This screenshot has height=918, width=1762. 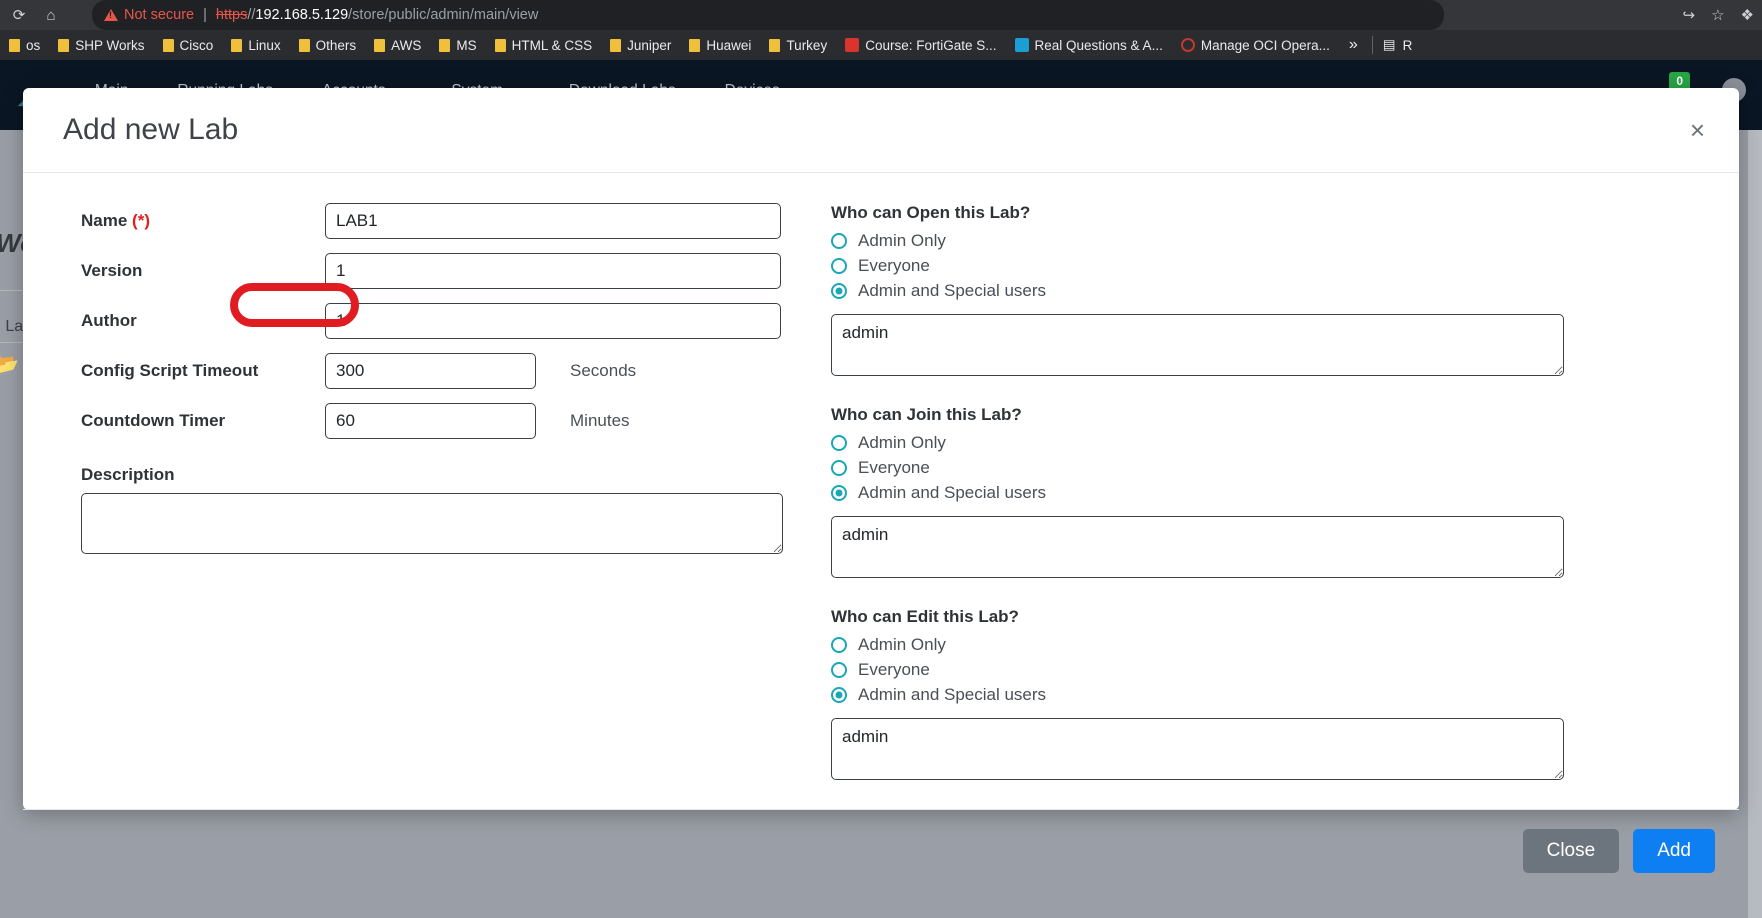 What do you see at coordinates (9, 364) in the screenshot?
I see `folder-open-icon: 📂` at bounding box center [9, 364].